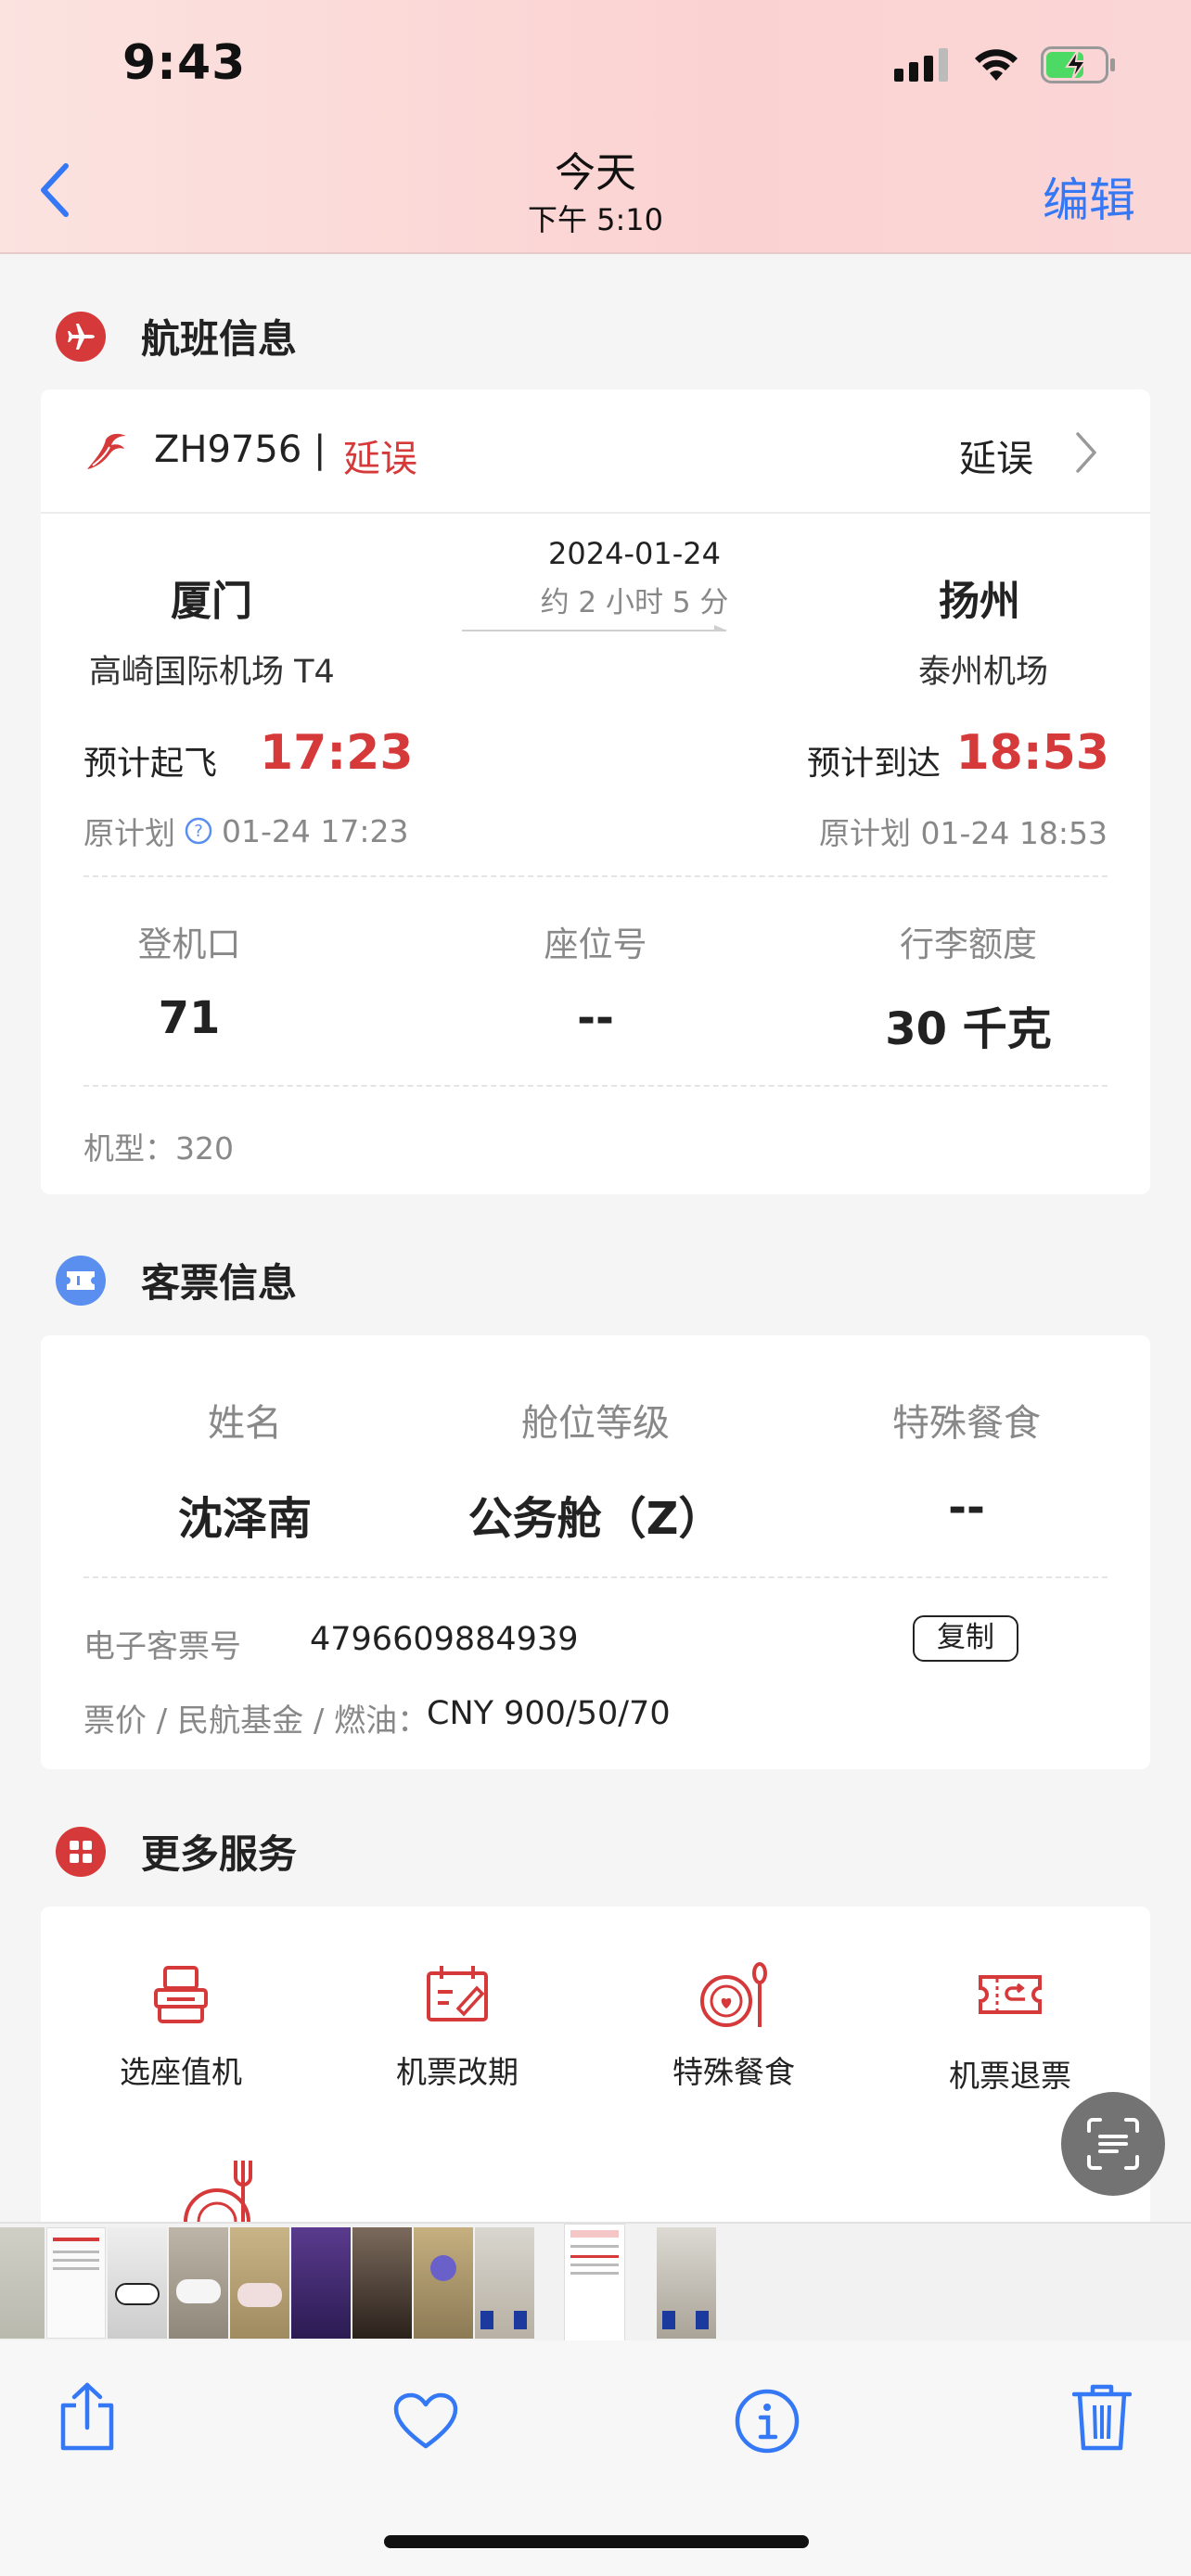 This screenshot has width=1191, height=2576. What do you see at coordinates (256, 1721) in the screenshot?
I see `price-label: 票价 / 民航基金 / 燃油：` at bounding box center [256, 1721].